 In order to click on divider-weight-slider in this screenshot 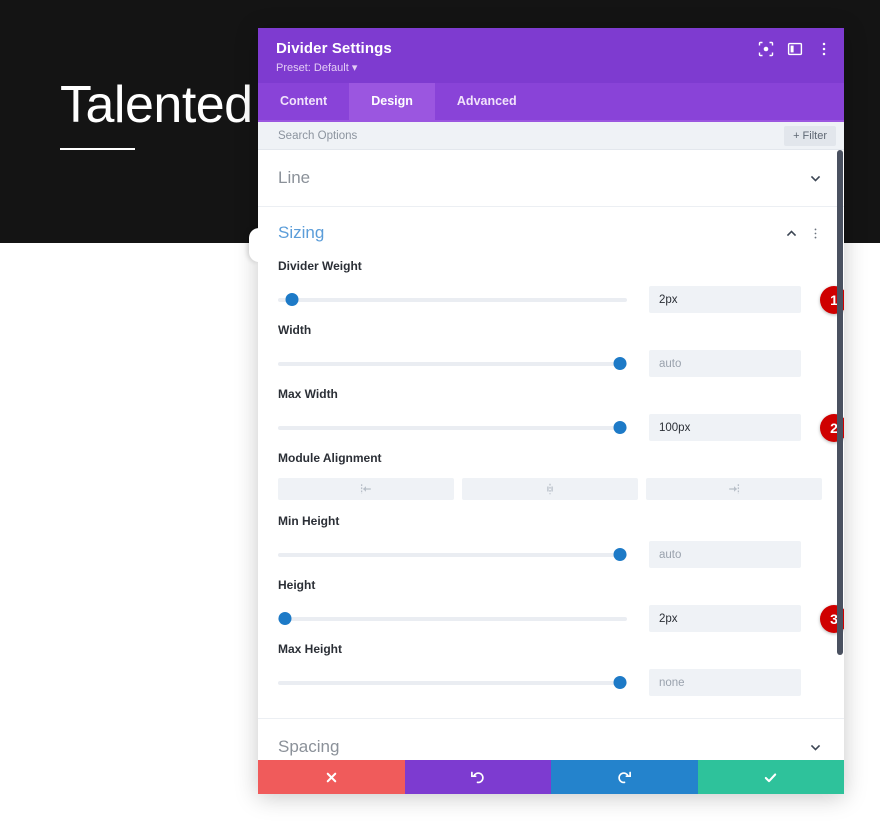, I will do `click(452, 300)`.